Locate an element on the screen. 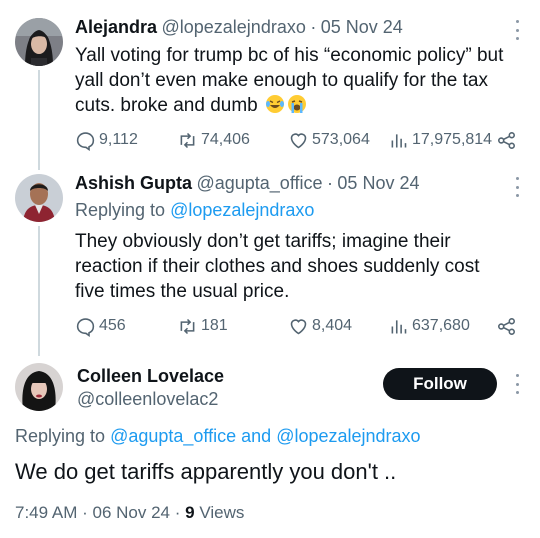 Image resolution: width=540 pixels, height=538 pixels. author-name: Colleen Lovelace is located at coordinates (150, 376).